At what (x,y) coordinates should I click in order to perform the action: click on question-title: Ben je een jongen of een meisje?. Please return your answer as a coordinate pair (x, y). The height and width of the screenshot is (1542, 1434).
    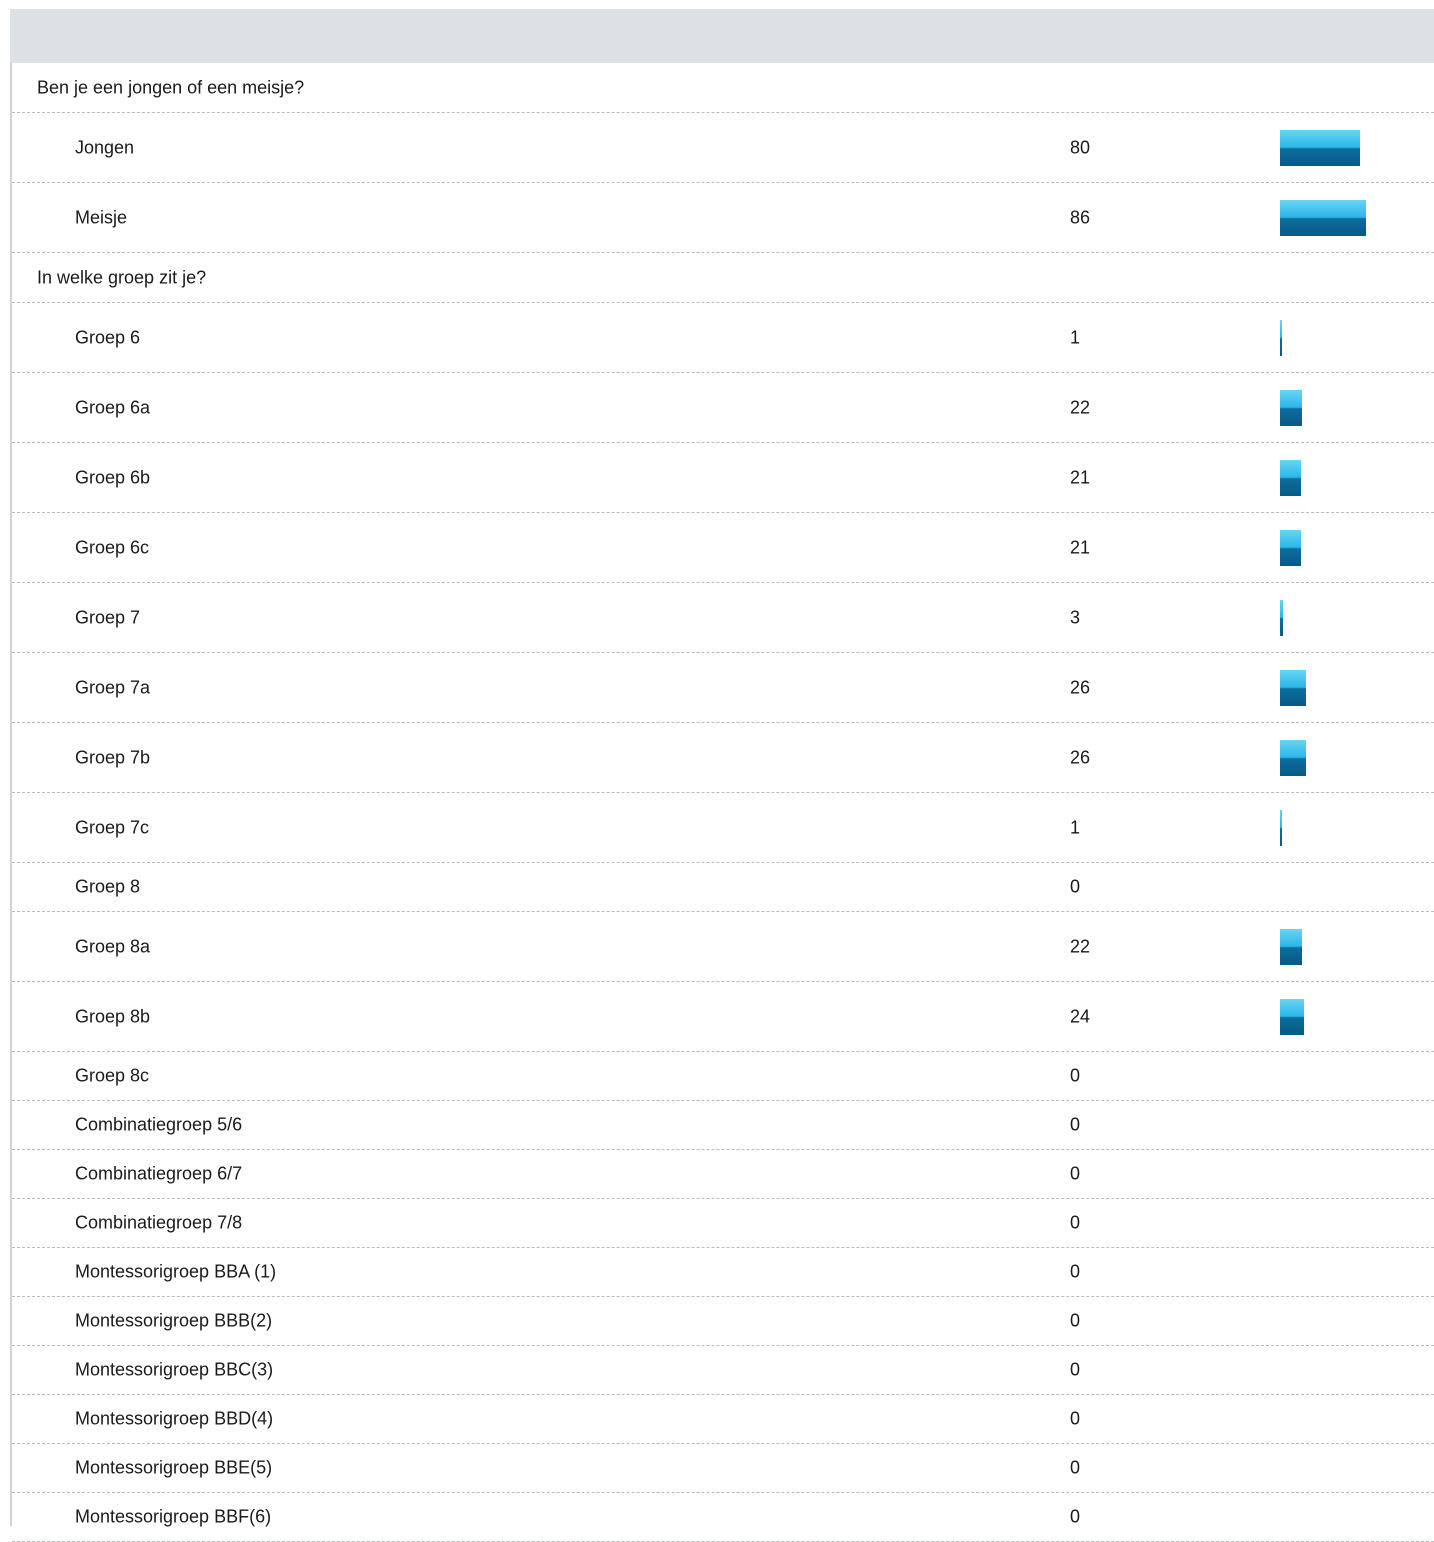
    Looking at the image, I should click on (171, 87).